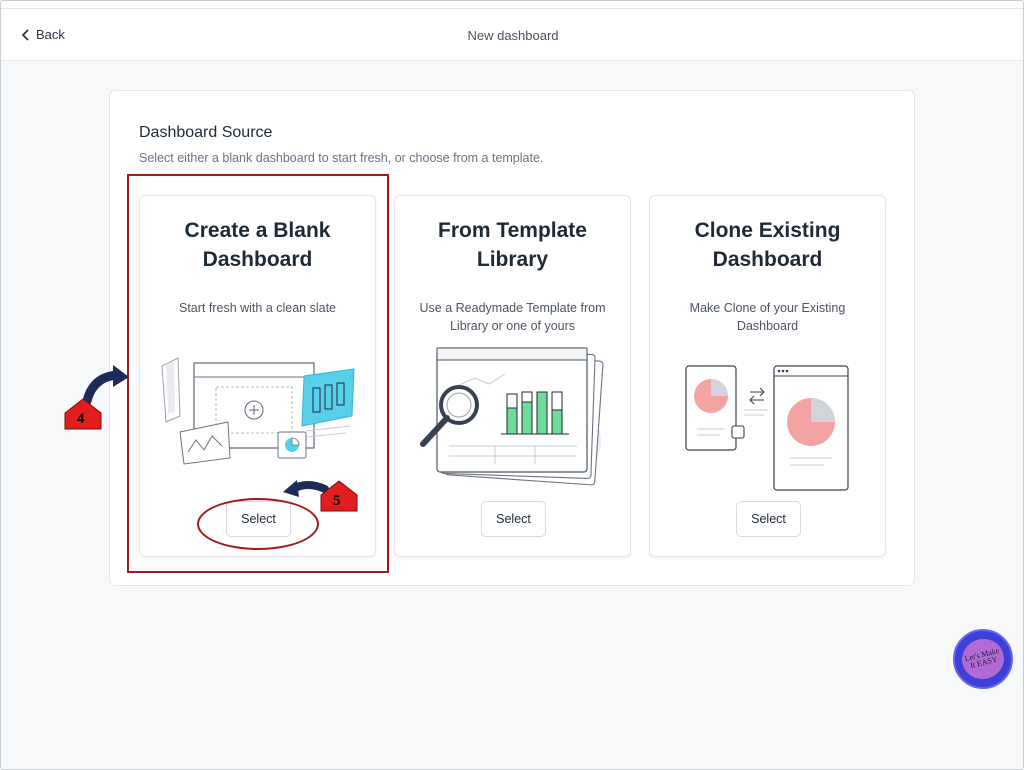  I want to click on lets-make-it-easy-badge: Let's Make It EASY, so click(983, 659).